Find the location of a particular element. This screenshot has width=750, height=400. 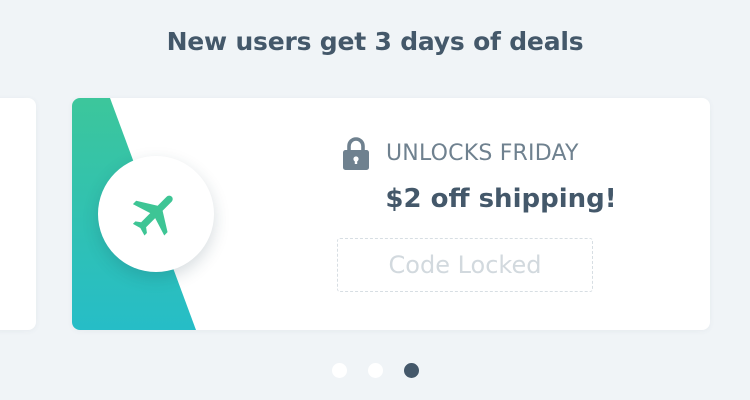

icon-badge is located at coordinates (156, 214).